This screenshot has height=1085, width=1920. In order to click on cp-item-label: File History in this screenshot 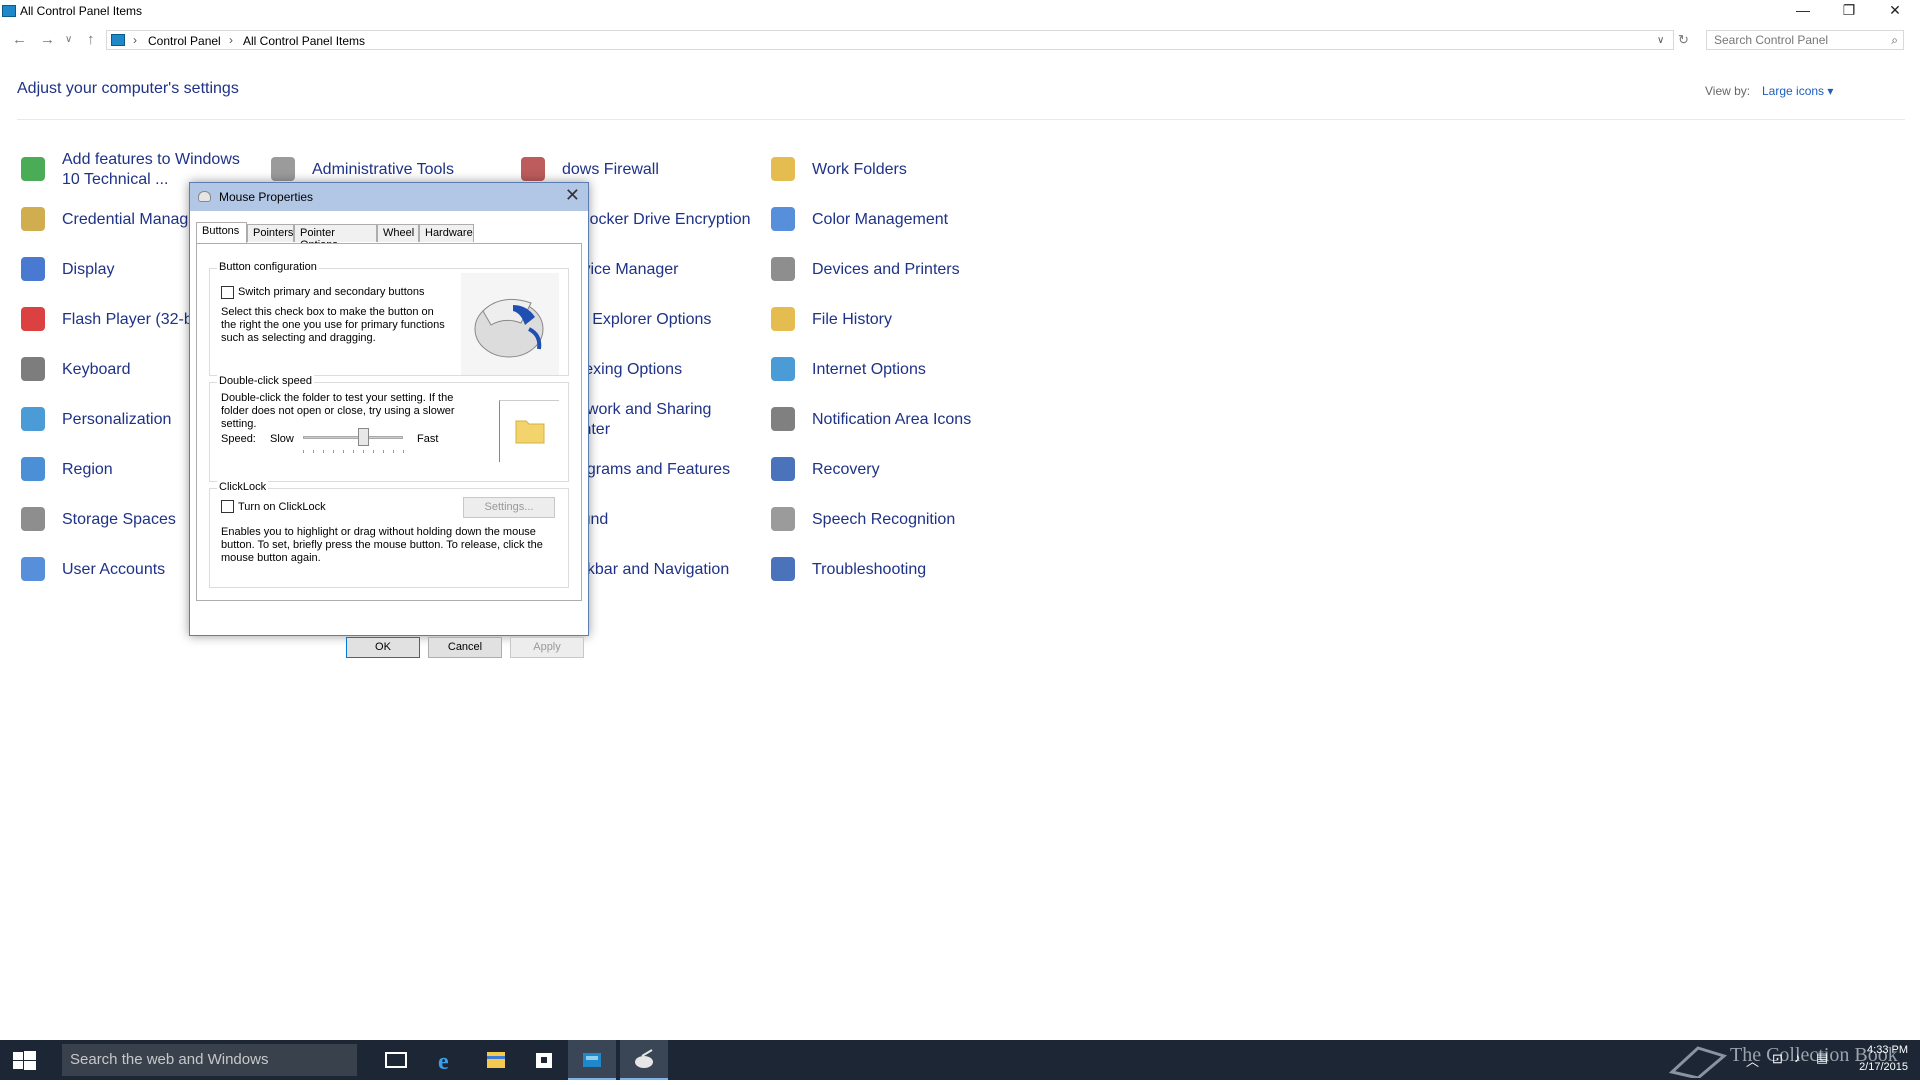, I will do `click(912, 320)`.